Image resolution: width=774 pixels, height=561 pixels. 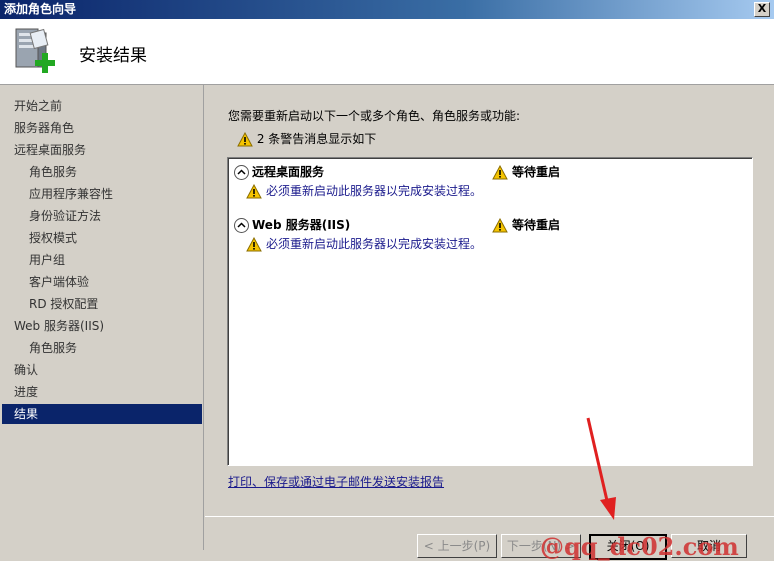 What do you see at coordinates (639, 546) in the screenshot?
I see `watermark-text: @qq_dc02.com` at bounding box center [639, 546].